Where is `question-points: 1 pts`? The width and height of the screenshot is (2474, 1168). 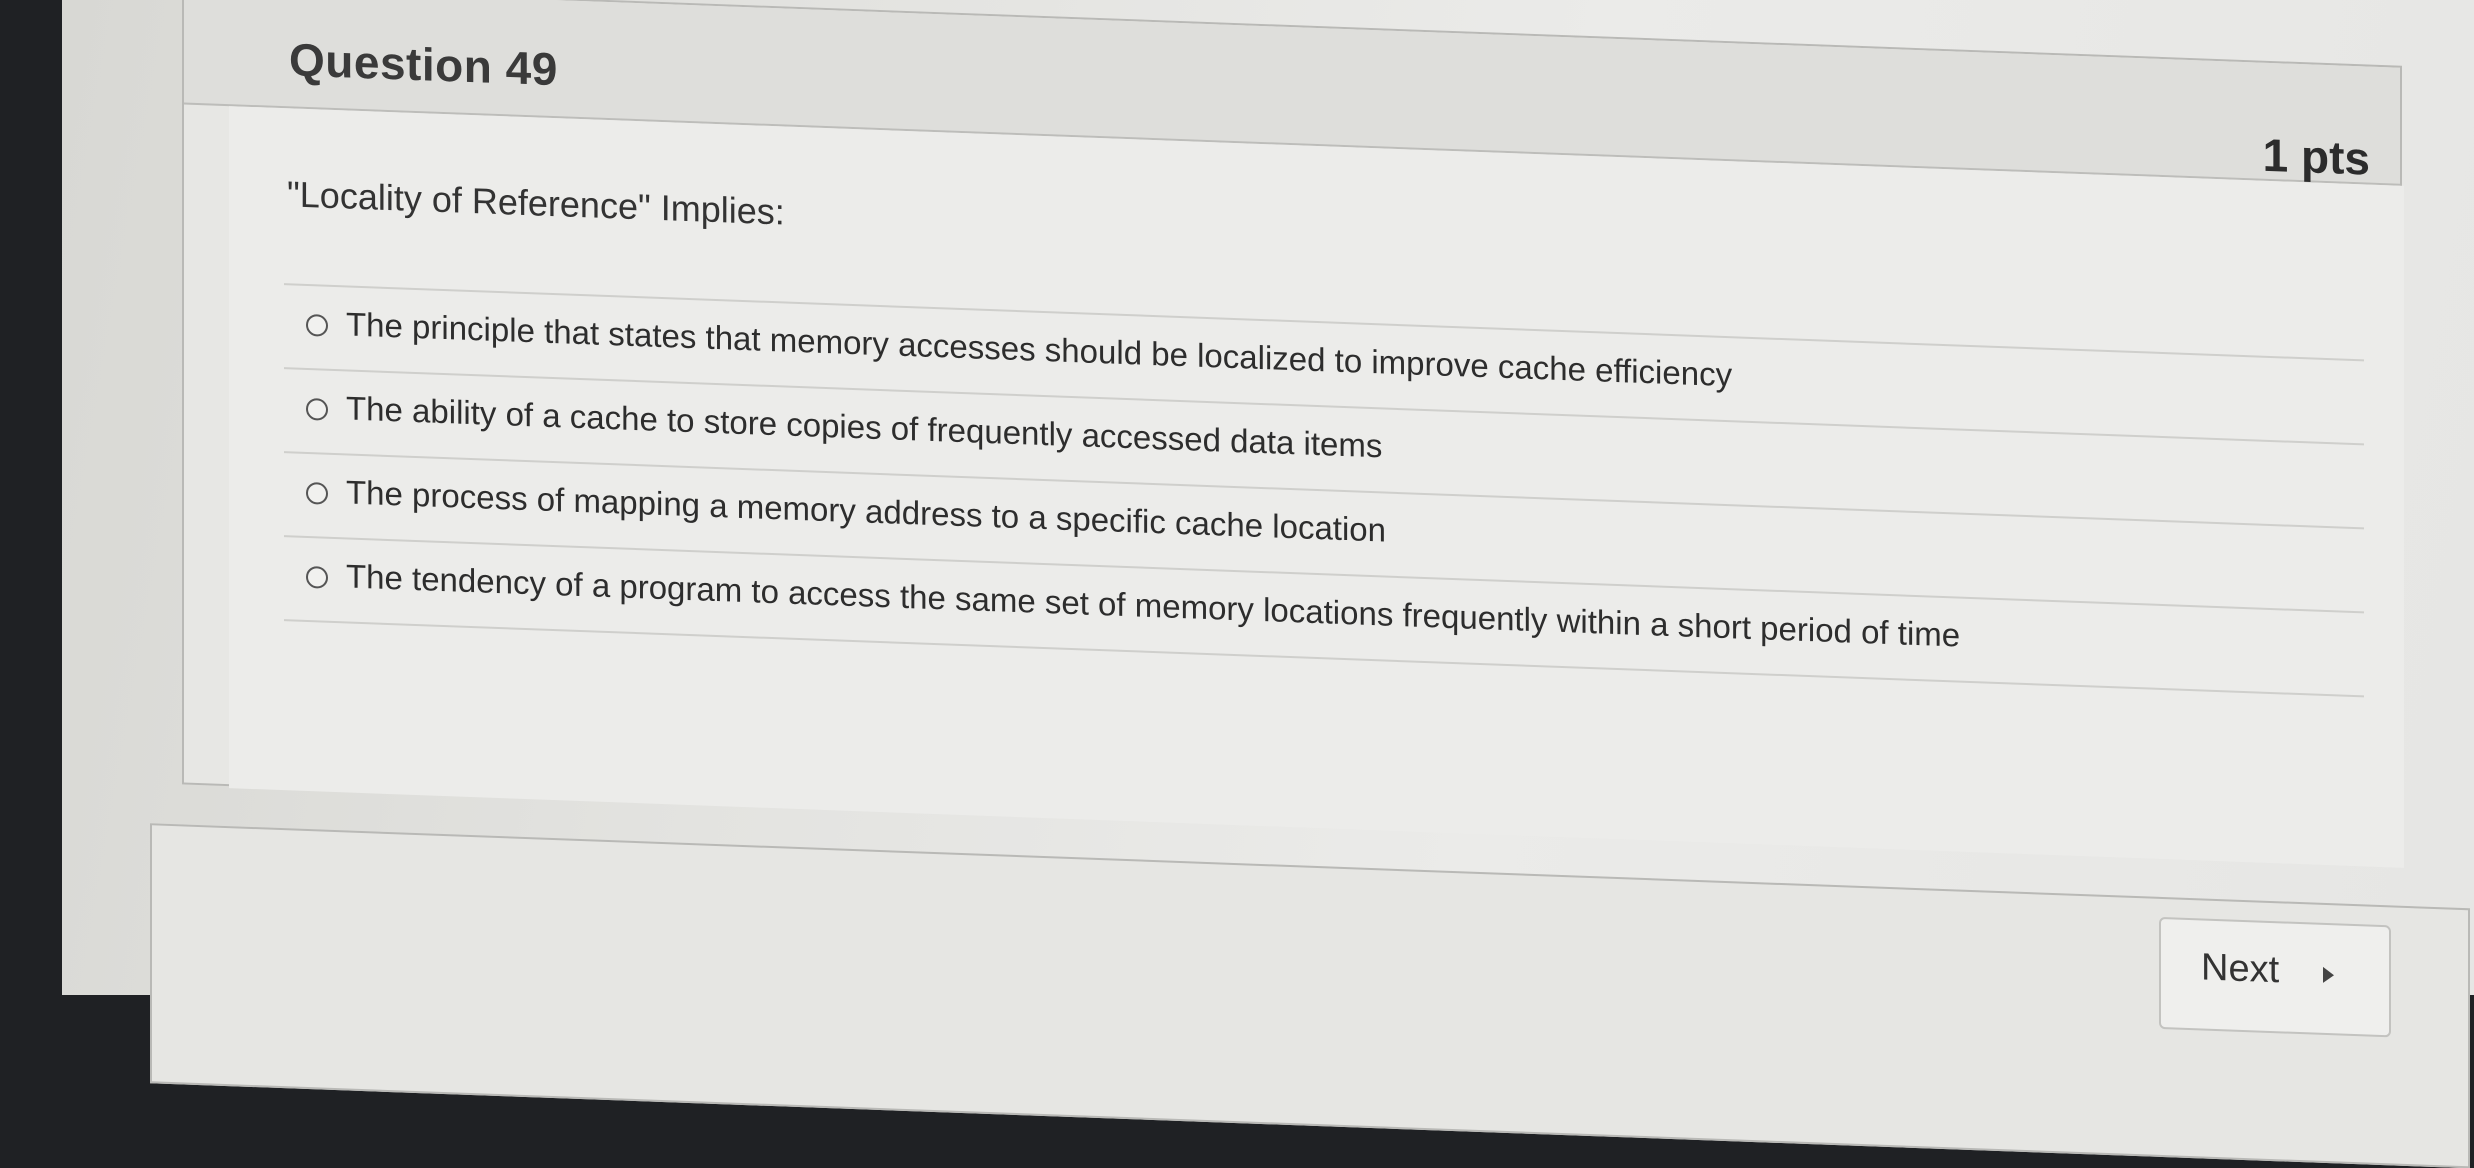
question-points: 1 pts is located at coordinates (2316, 156).